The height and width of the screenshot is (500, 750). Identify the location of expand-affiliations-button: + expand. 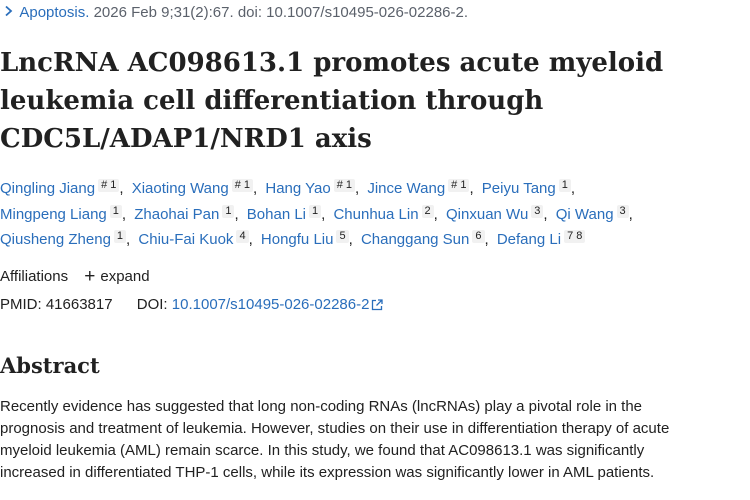
(117, 276).